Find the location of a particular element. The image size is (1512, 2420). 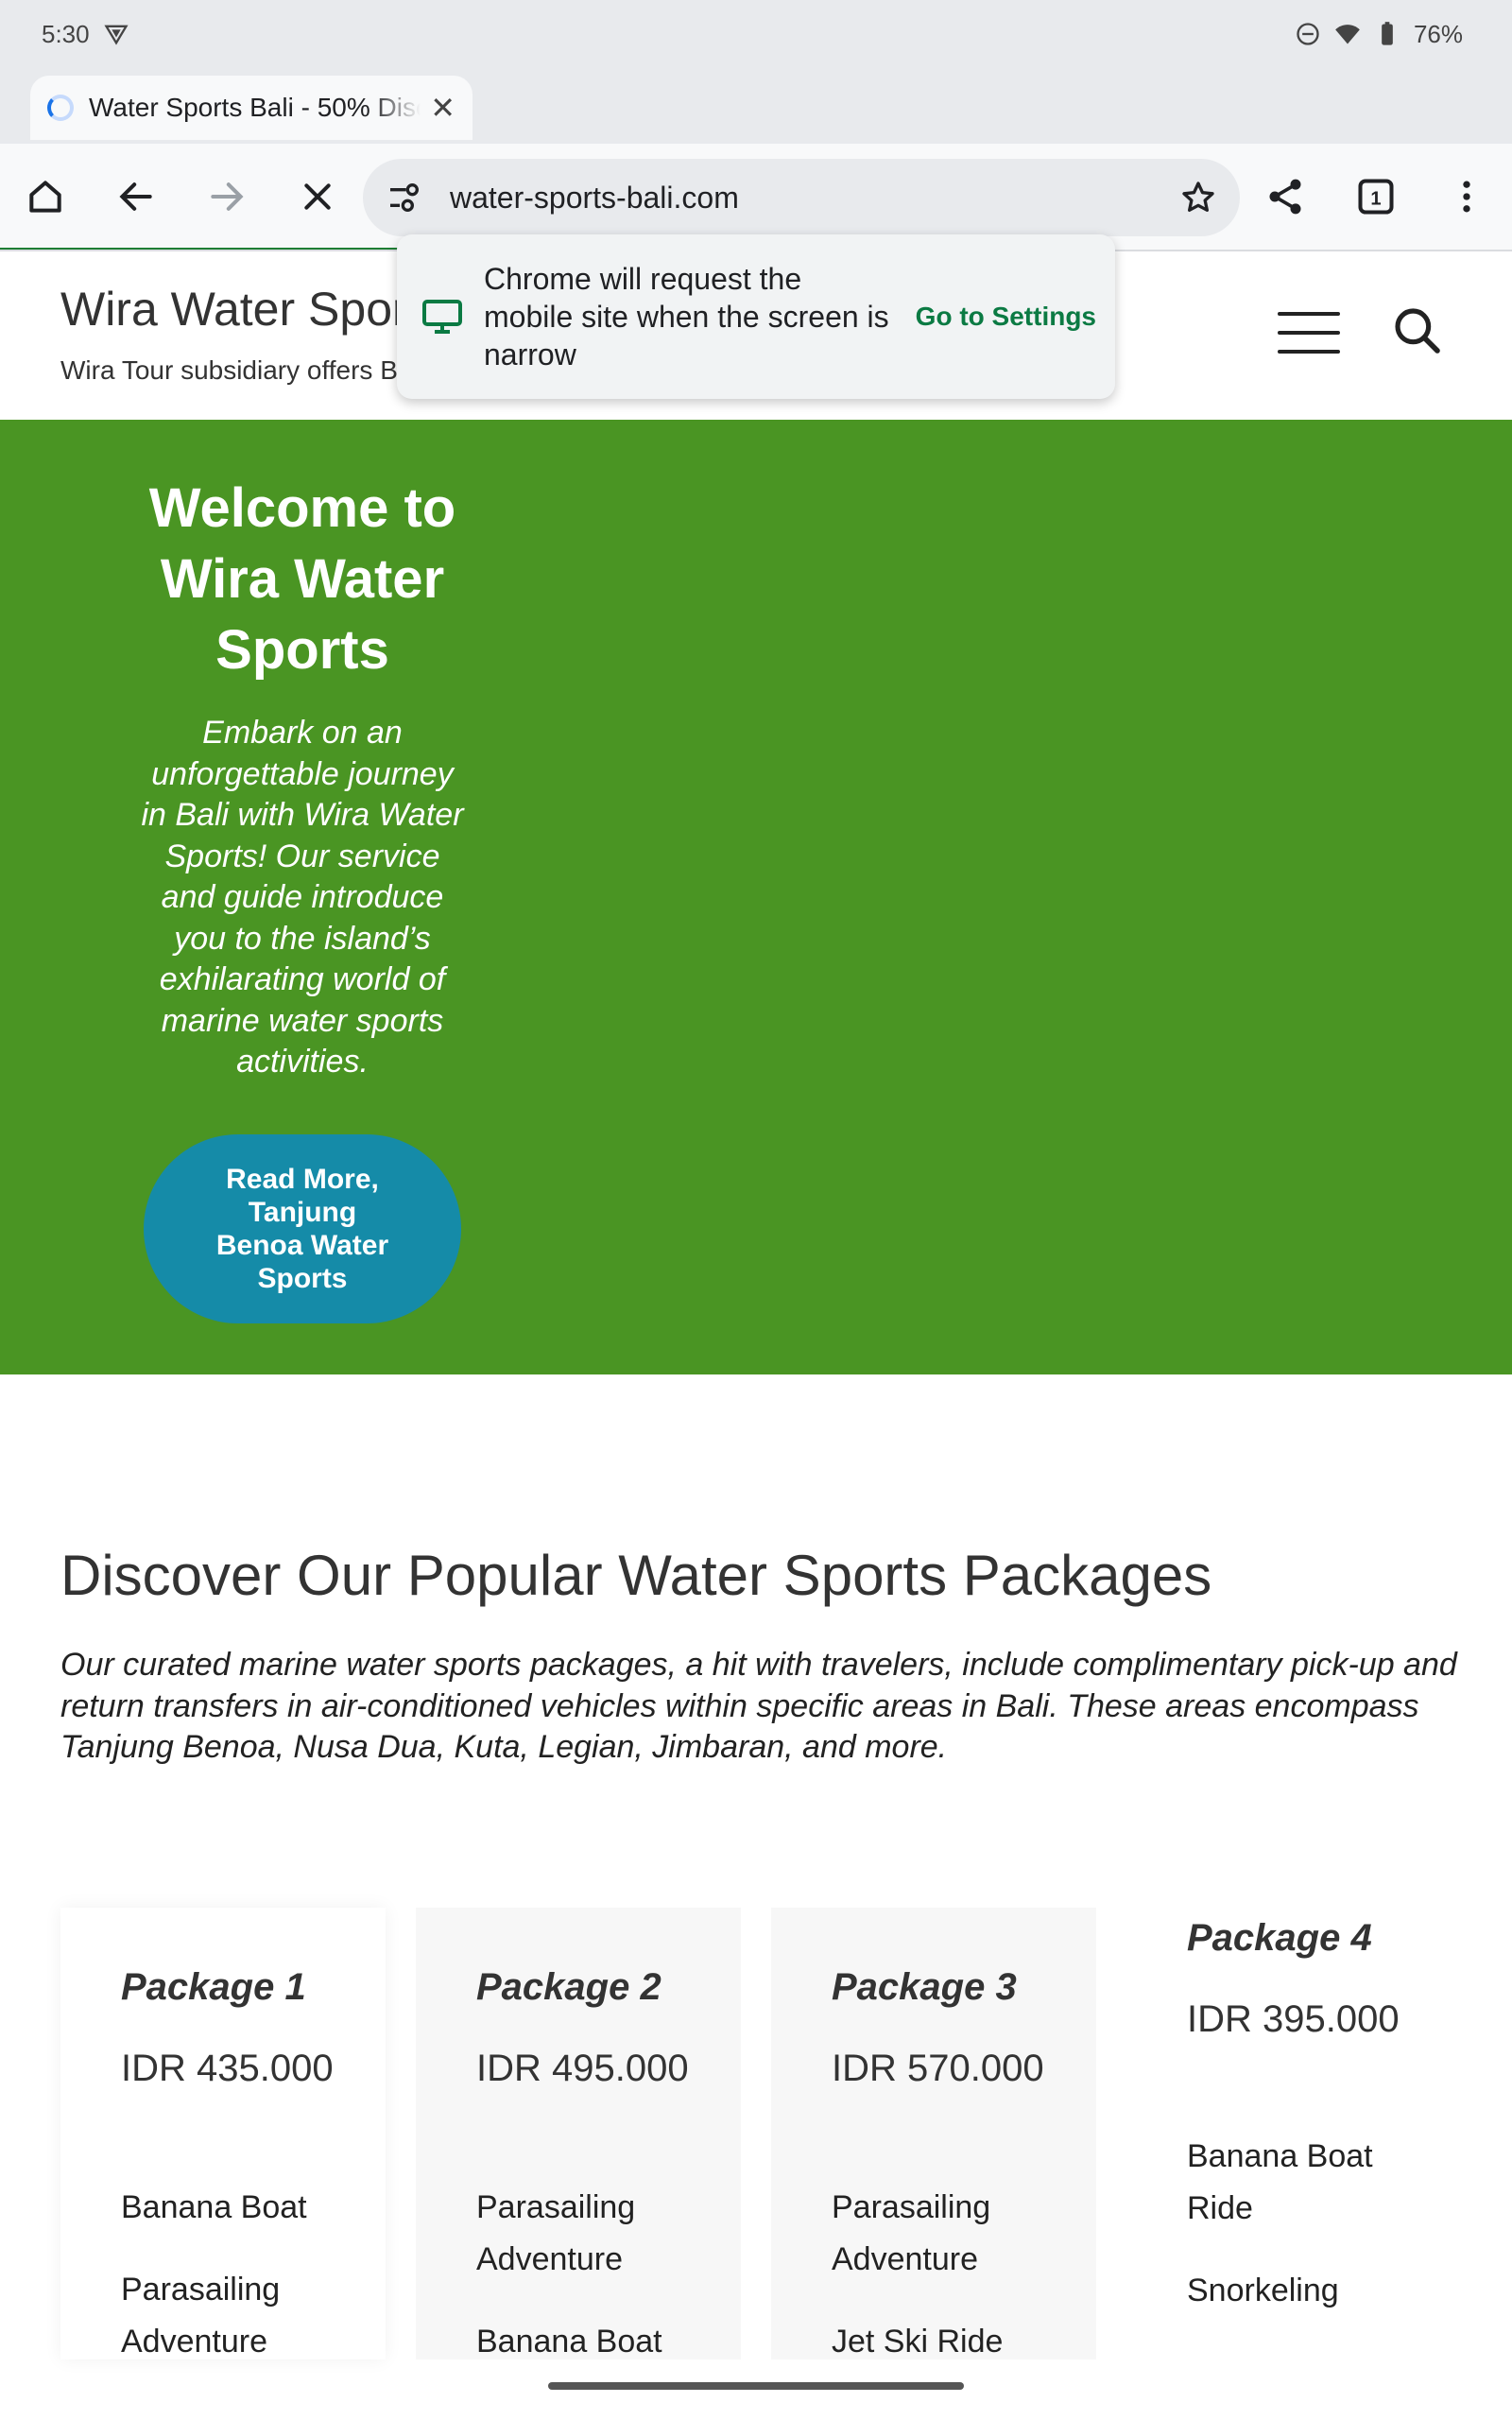

hamburger-menu-button is located at coordinates (1309, 333).